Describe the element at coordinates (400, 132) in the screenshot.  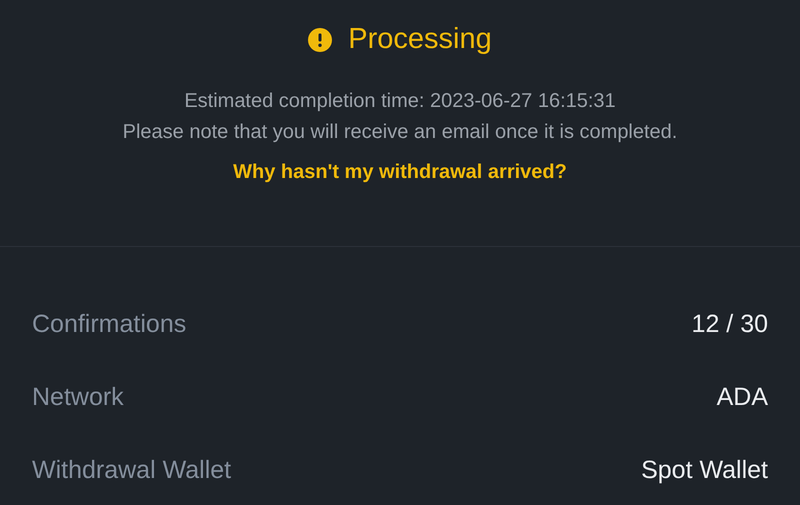
I see `status-message: Please note that you will receive an email once it is completed.` at that location.